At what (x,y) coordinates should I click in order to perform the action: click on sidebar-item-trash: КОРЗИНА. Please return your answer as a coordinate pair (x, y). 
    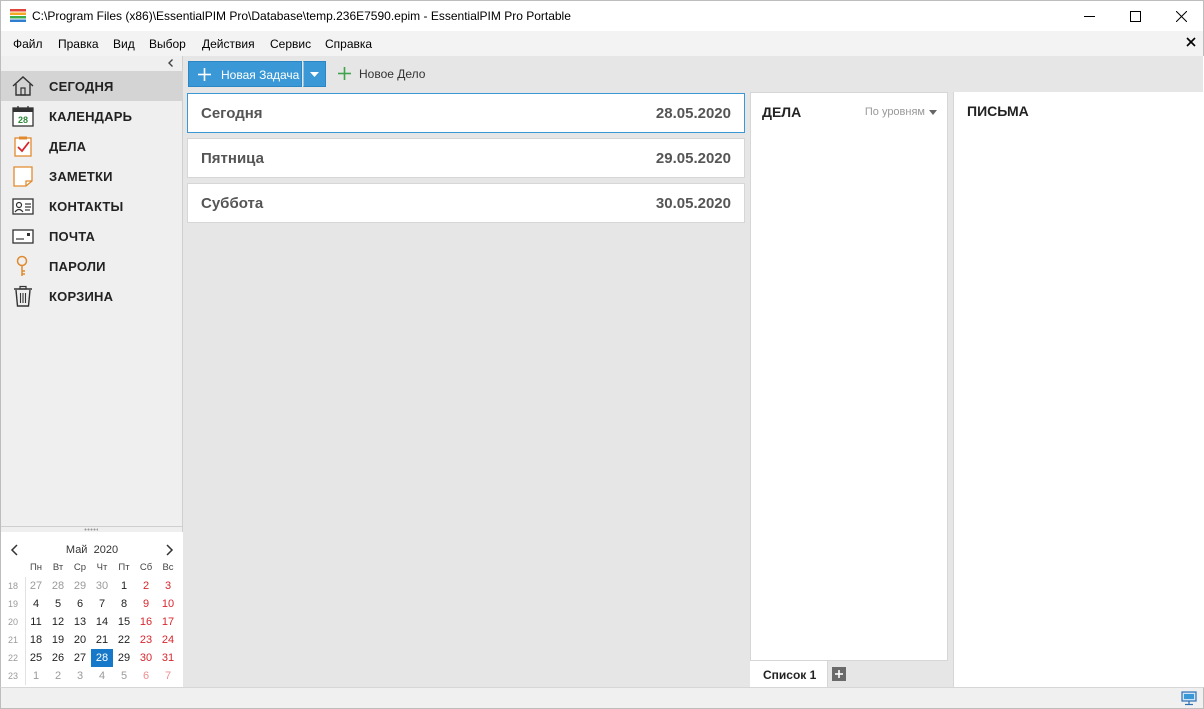
    Looking at the image, I should click on (92, 296).